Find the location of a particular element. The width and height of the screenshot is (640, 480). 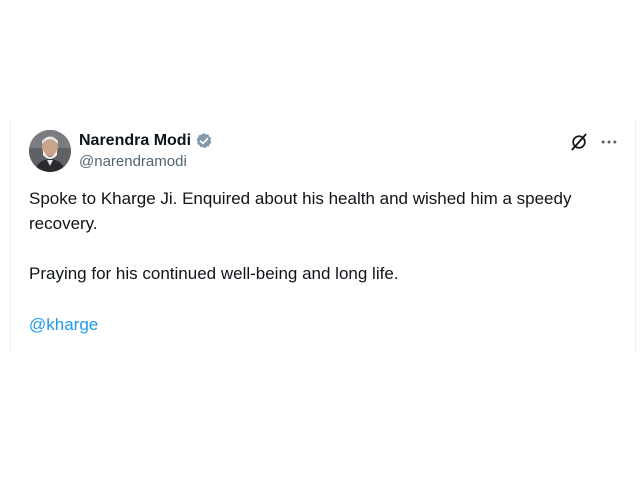

author-name-row: Narendra Modi is located at coordinates (146, 141).